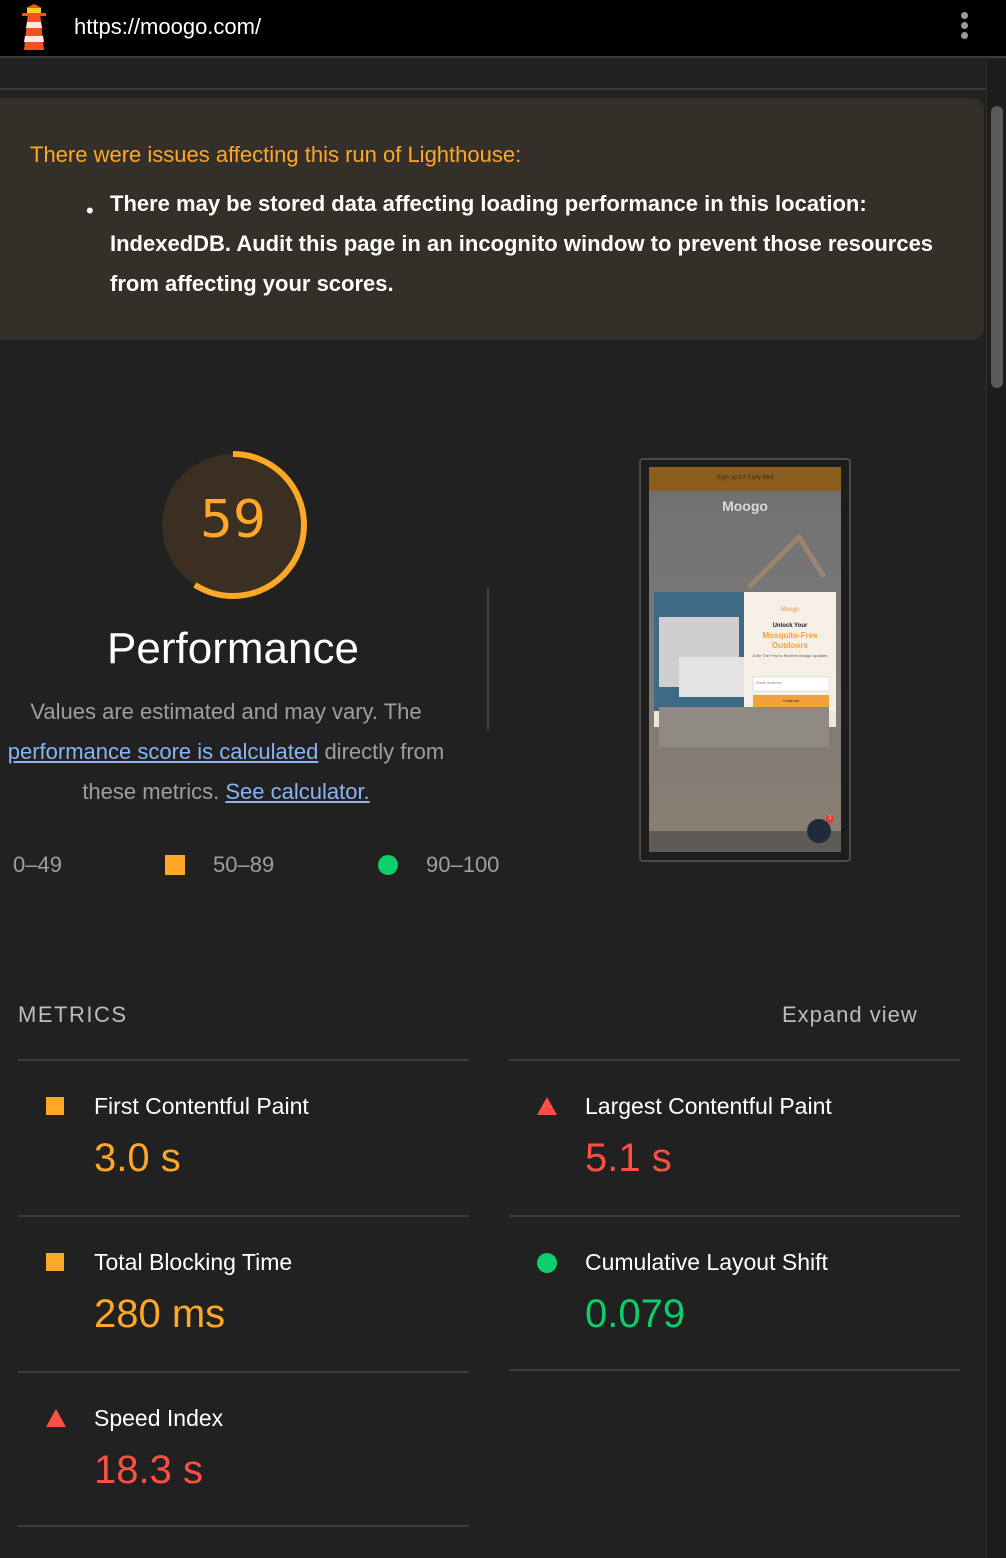 This screenshot has height=1558, width=1006. Describe the element at coordinates (34, 27) in the screenshot. I see `lighthouse-icon` at that location.